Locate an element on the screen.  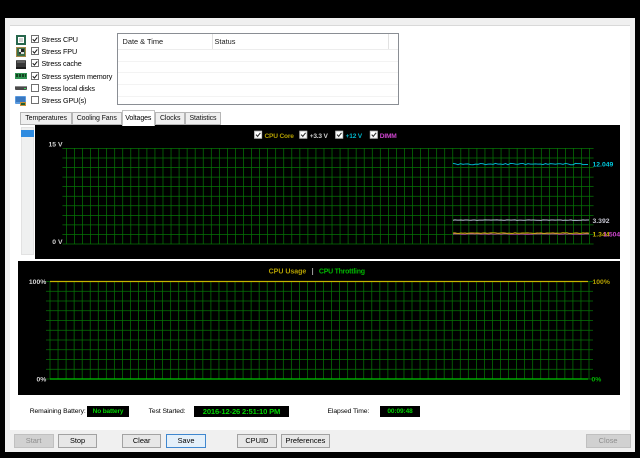
svg-text: +12 V is located at coordinates (354, 136).